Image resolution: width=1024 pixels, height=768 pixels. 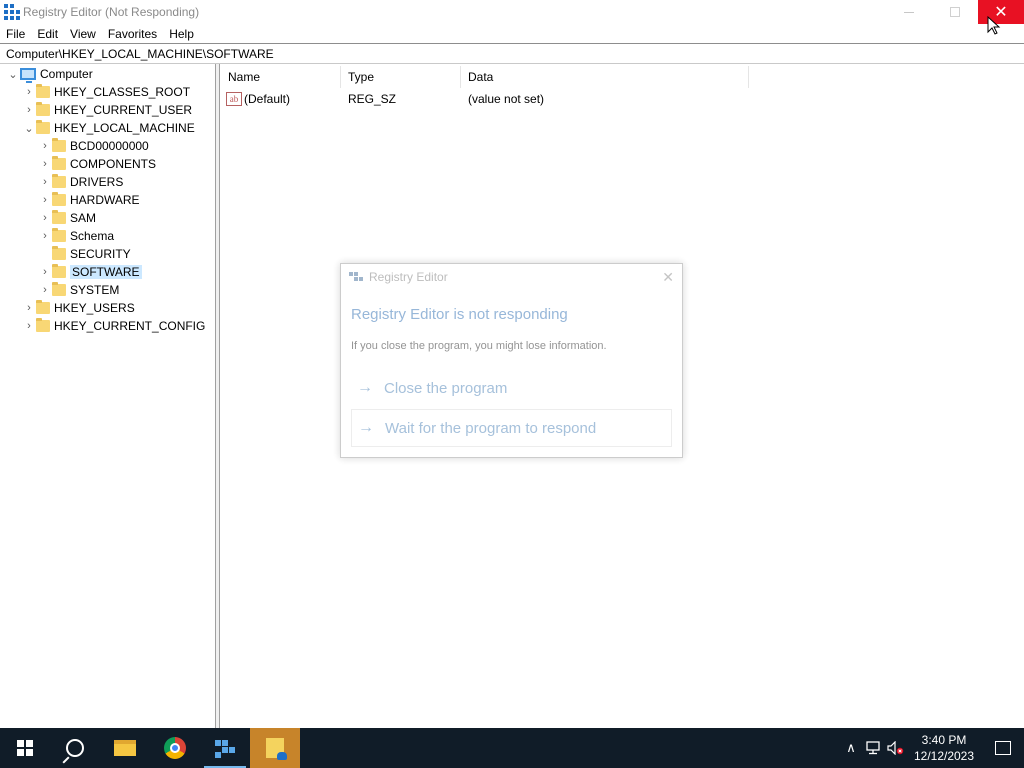 I want to click on minimize-button, so click(x=909, y=12).